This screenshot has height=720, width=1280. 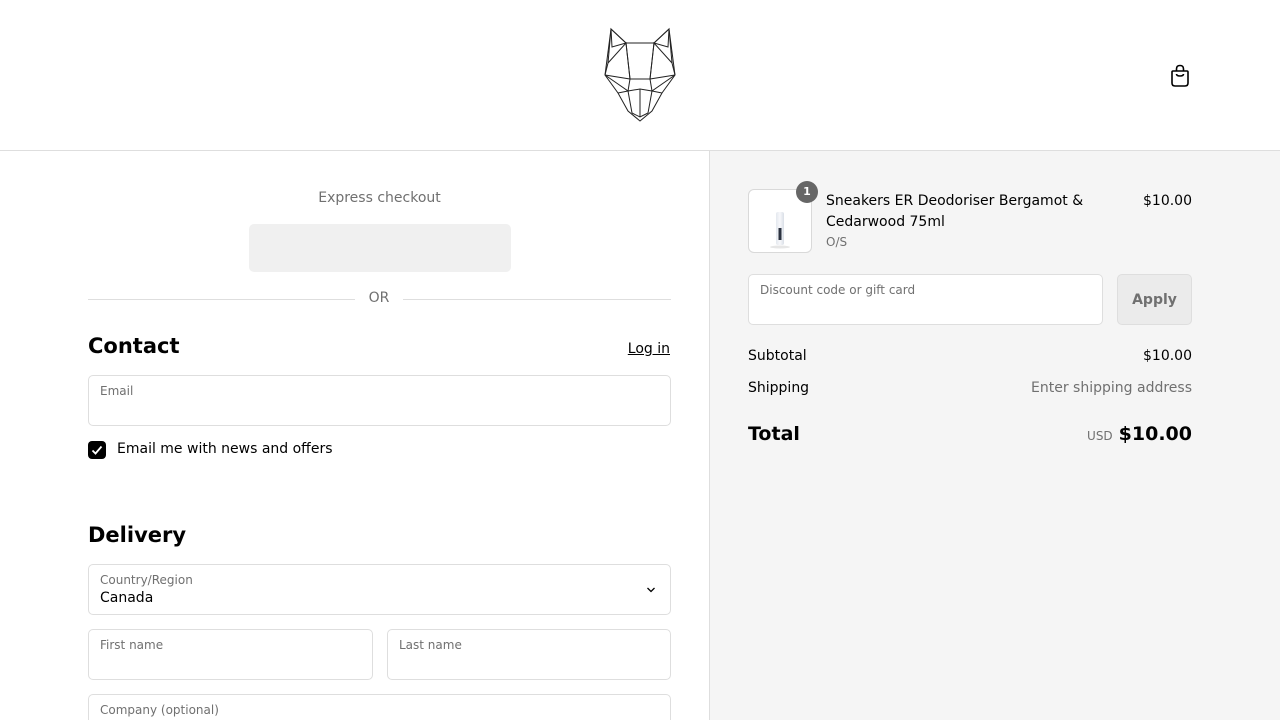 What do you see at coordinates (1154, 299) in the screenshot?
I see `apply-discount-button: Apply` at bounding box center [1154, 299].